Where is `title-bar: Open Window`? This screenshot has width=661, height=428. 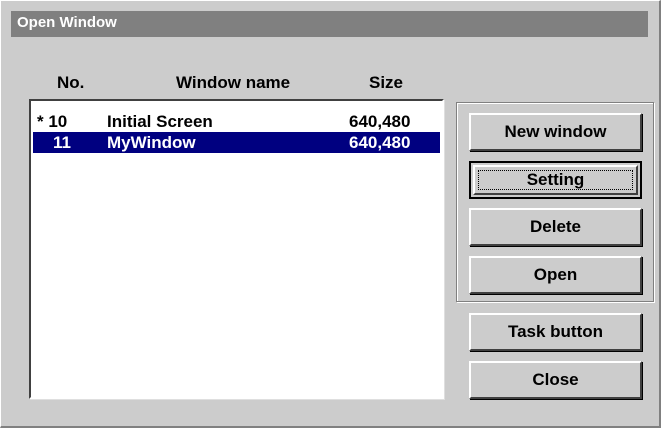
title-bar: Open Window is located at coordinates (329, 24).